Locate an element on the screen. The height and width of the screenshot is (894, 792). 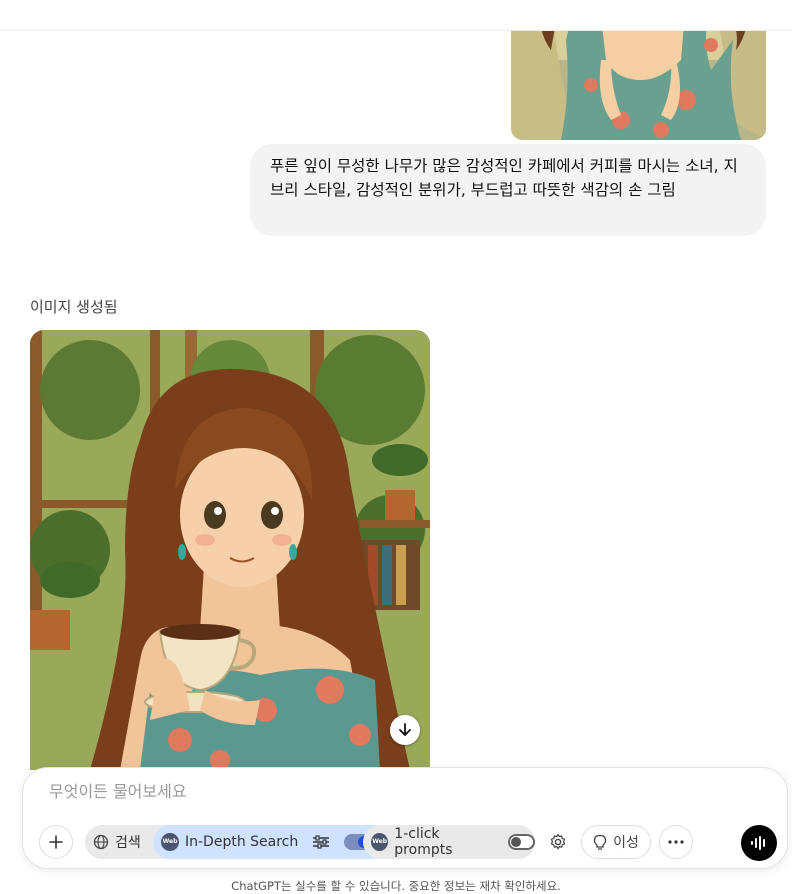
attach-button is located at coordinates (56, 842).